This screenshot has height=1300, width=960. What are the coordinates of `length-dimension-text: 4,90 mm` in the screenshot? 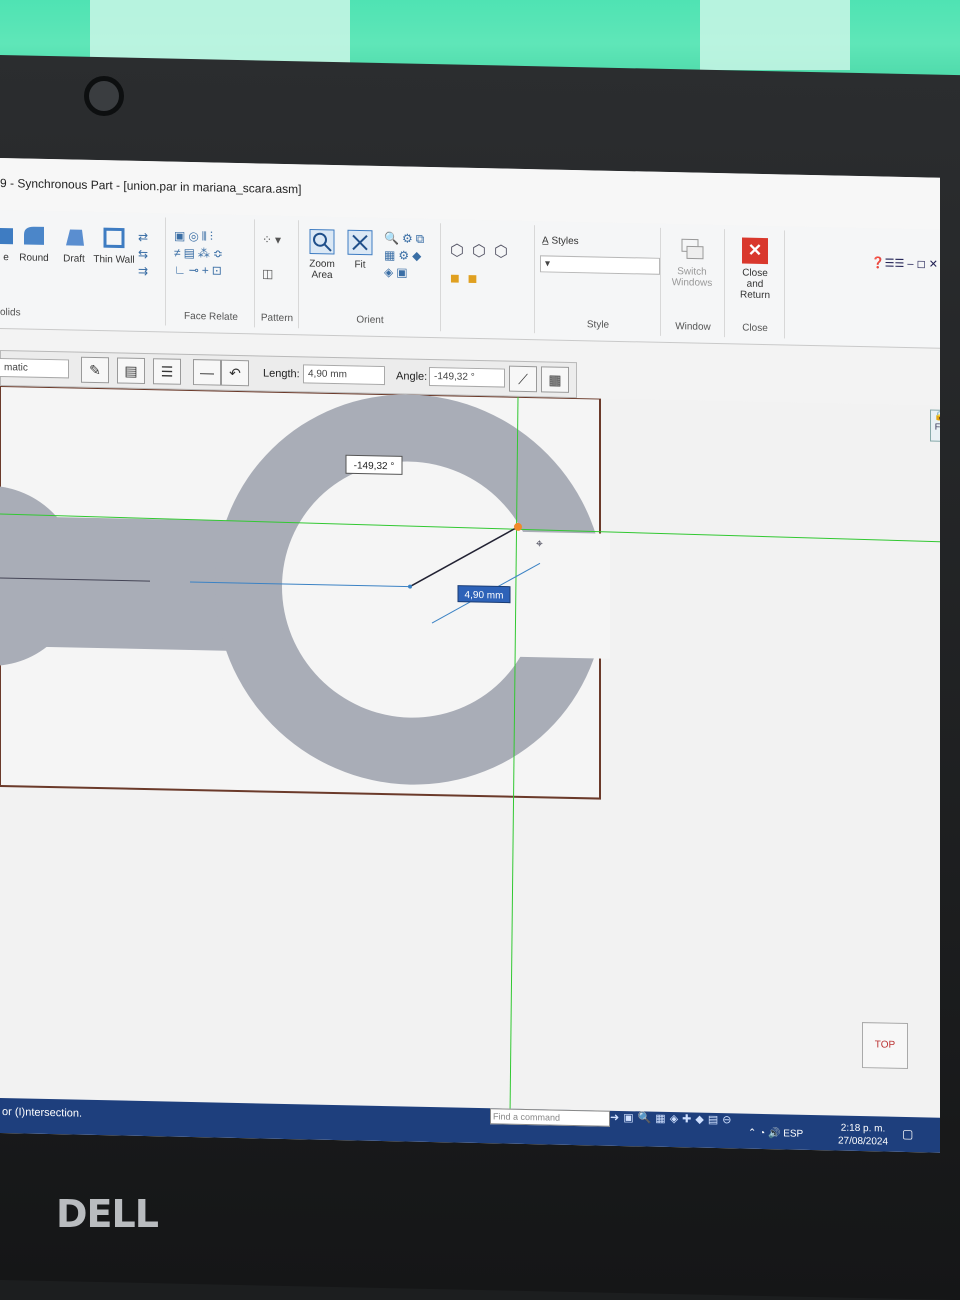 It's located at (484, 596).